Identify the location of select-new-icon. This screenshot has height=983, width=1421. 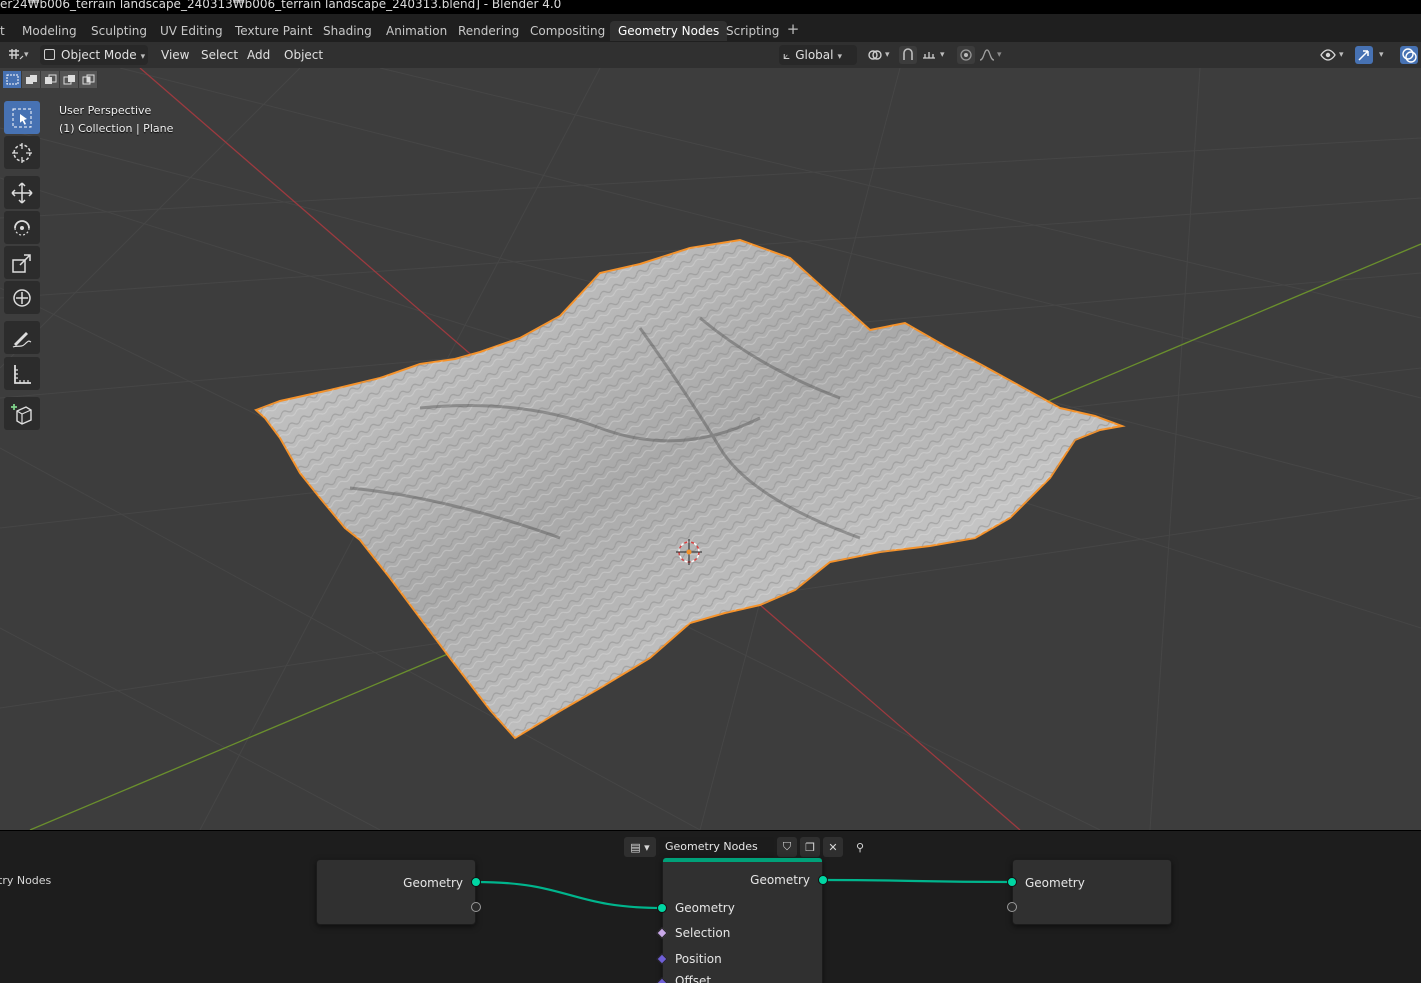
(12, 79).